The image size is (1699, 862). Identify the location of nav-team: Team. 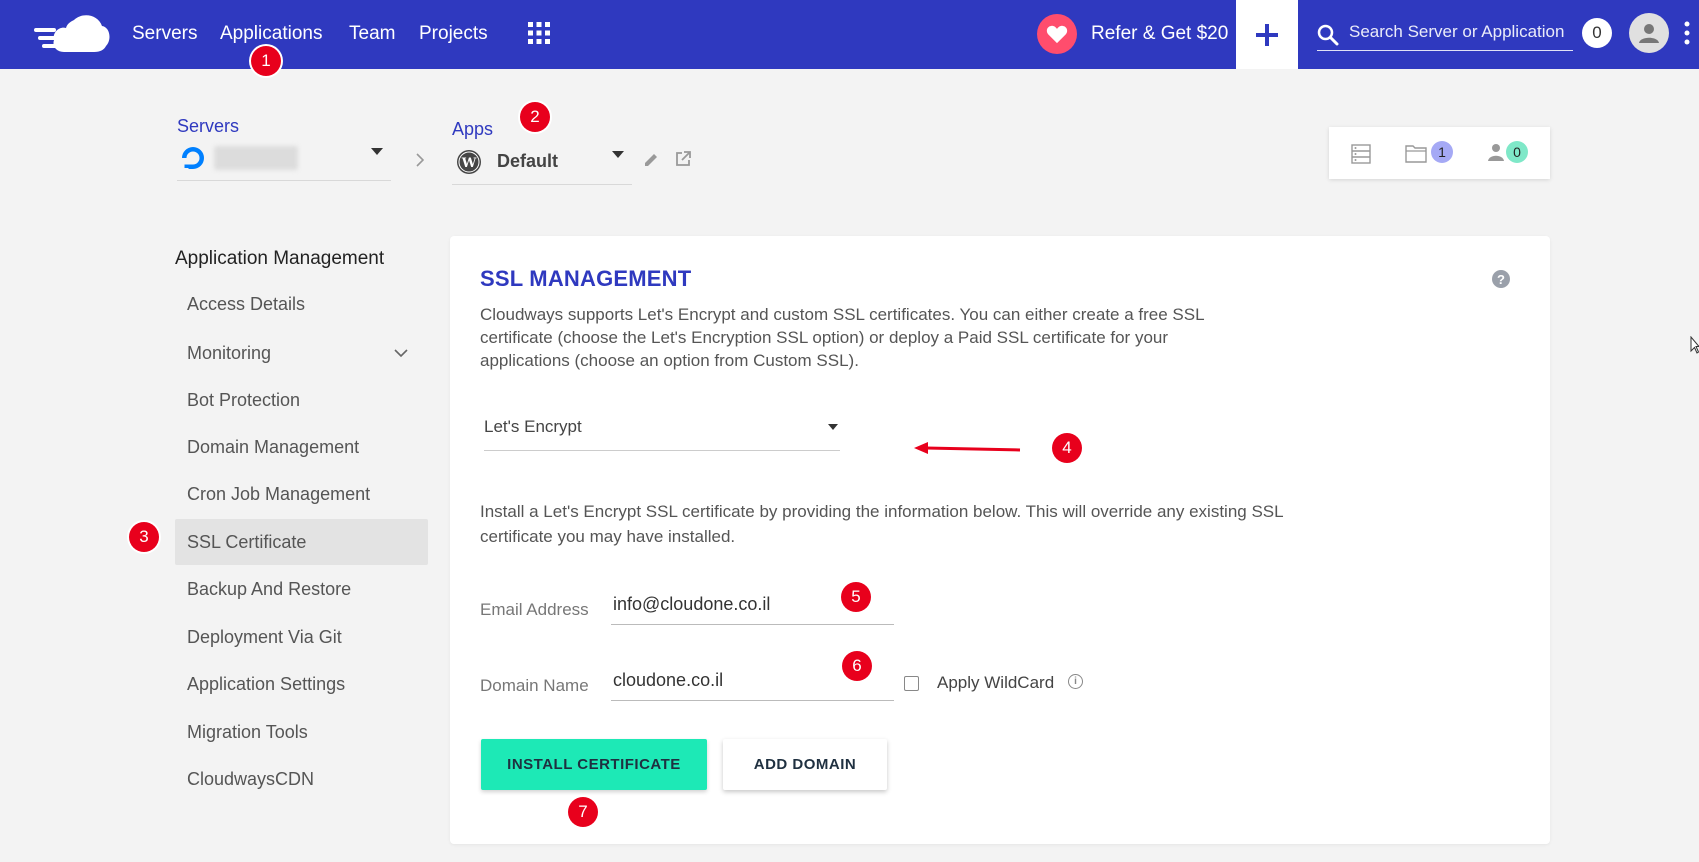
(372, 34).